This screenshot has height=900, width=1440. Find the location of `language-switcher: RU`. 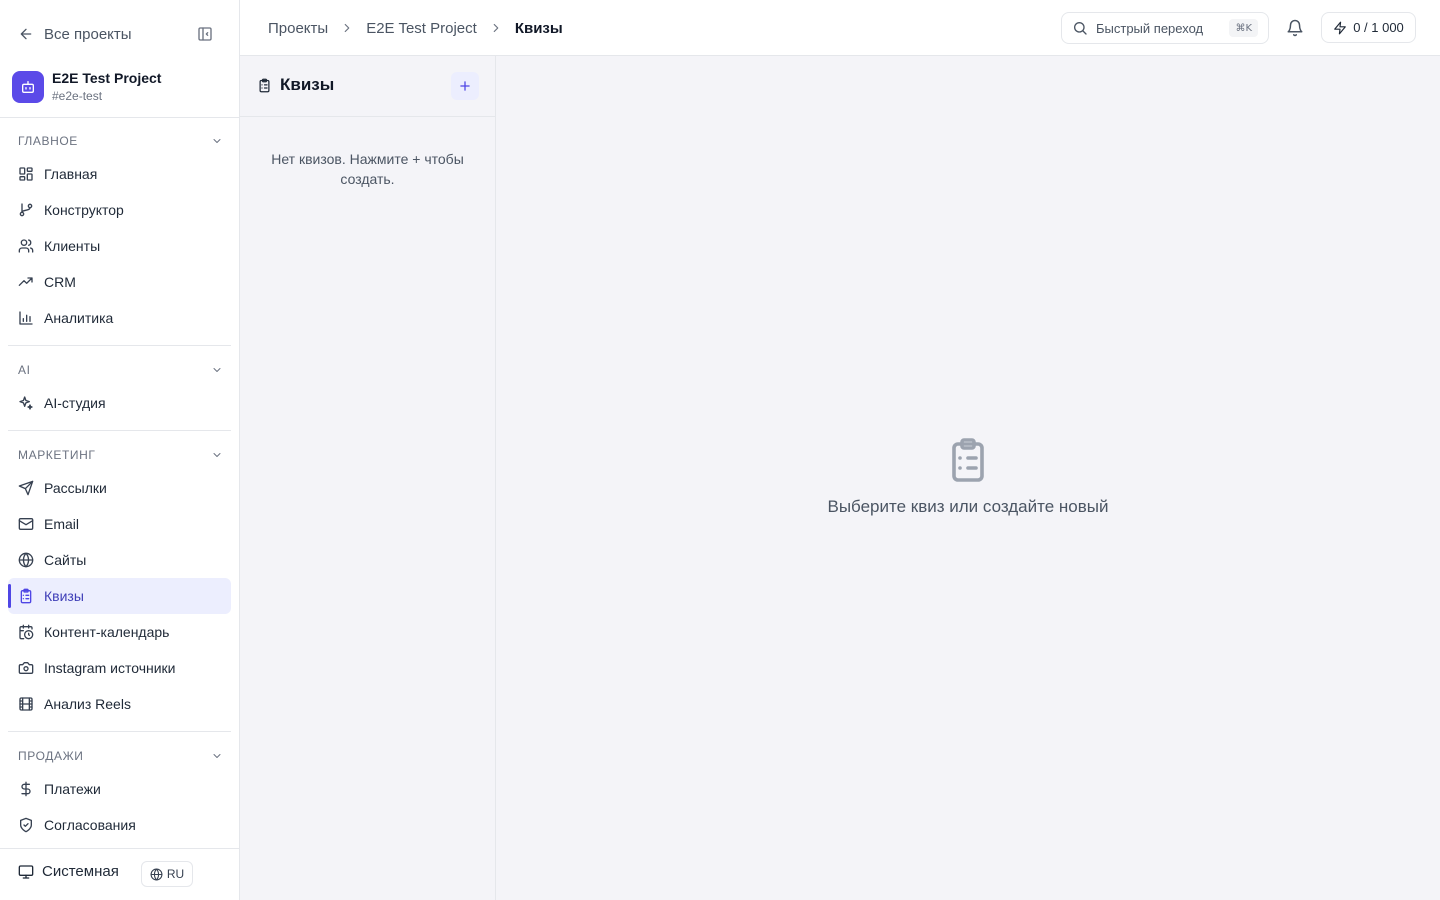

language-switcher: RU is located at coordinates (167, 874).